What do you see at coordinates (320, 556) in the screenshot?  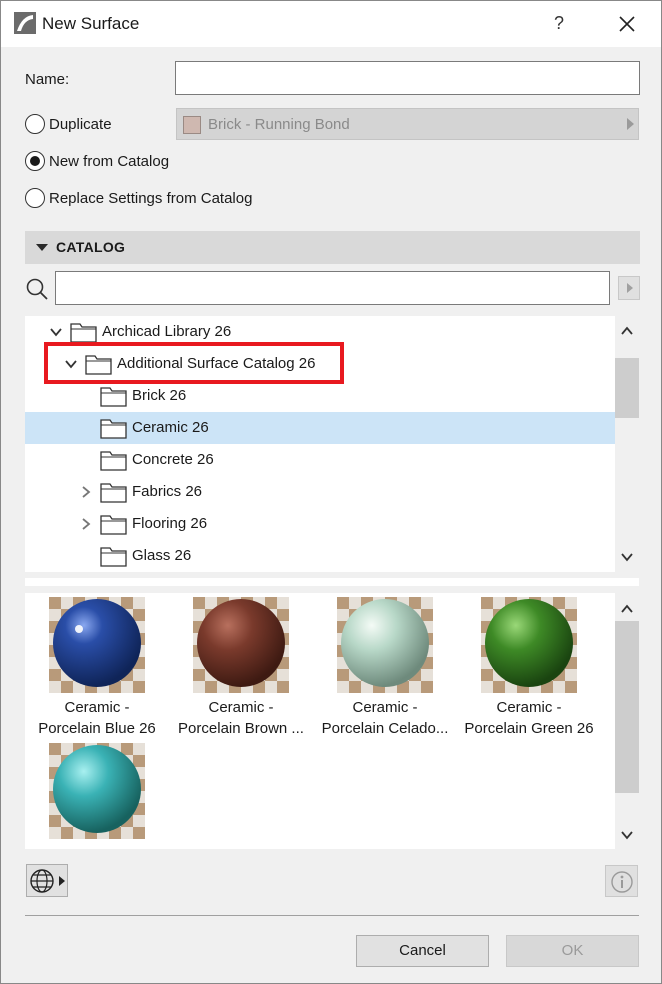 I see `tree-item-glass: Glass 26` at bounding box center [320, 556].